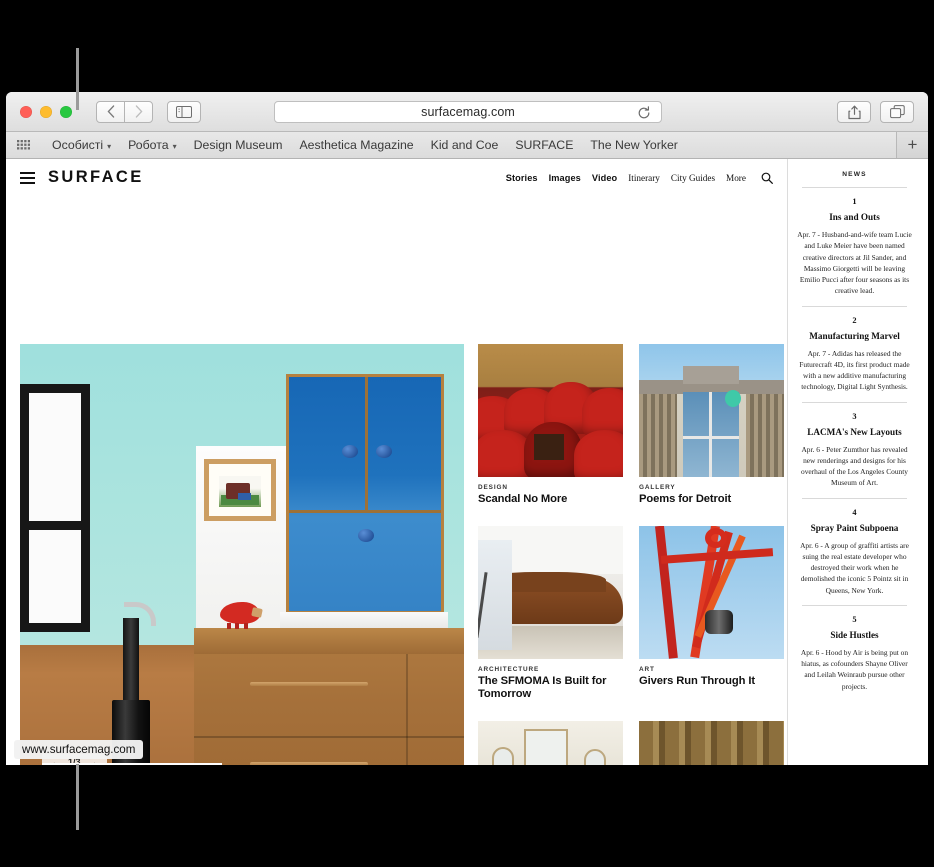 The image size is (934, 867). What do you see at coordinates (736, 178) in the screenshot?
I see `nav-item-more: More` at bounding box center [736, 178].